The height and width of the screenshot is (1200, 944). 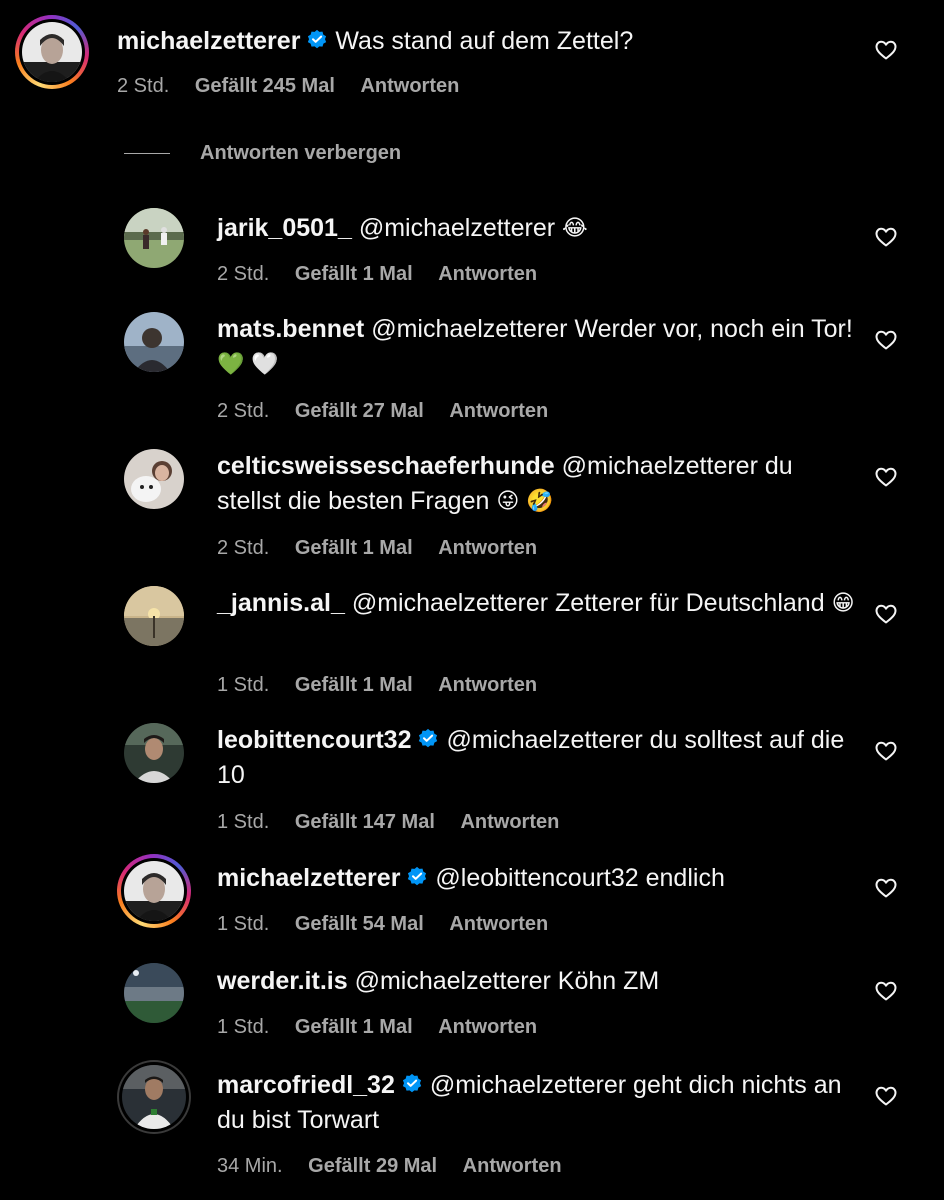 I want to click on comment-text: @michaelzetterer Köhn ZM, so click(x=507, y=981).